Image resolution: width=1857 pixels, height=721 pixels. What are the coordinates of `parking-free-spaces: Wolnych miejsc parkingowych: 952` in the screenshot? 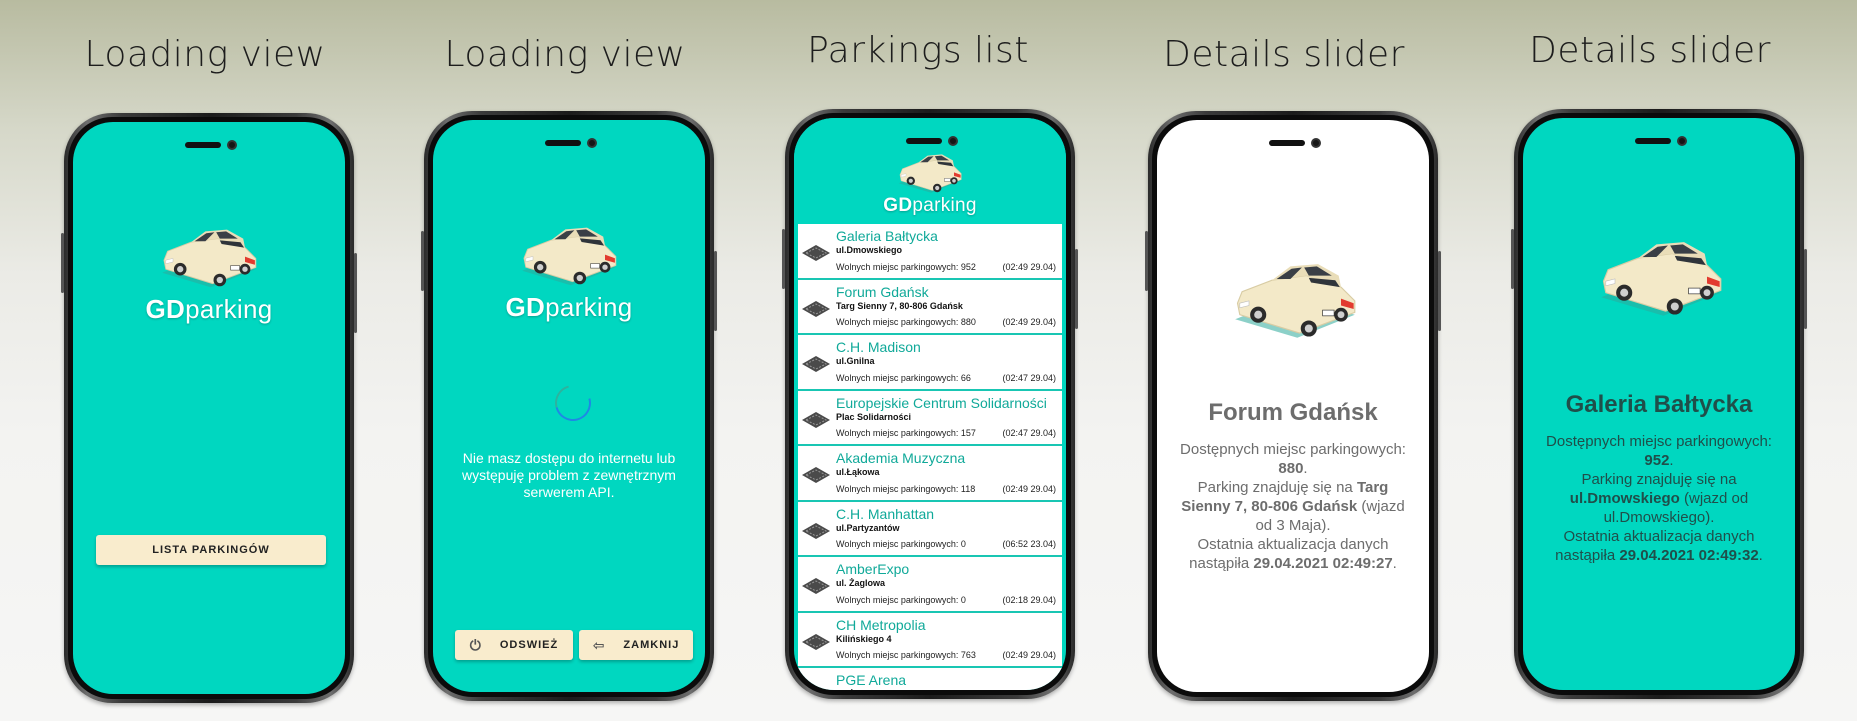 It's located at (906, 266).